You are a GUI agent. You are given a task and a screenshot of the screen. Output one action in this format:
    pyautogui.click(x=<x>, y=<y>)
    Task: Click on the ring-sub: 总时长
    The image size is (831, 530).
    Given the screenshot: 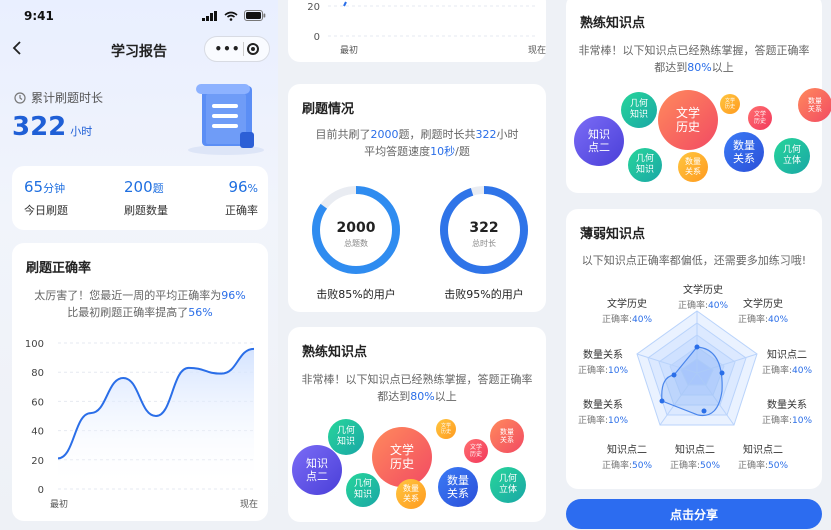 What is the action you would take?
    pyautogui.click(x=484, y=243)
    